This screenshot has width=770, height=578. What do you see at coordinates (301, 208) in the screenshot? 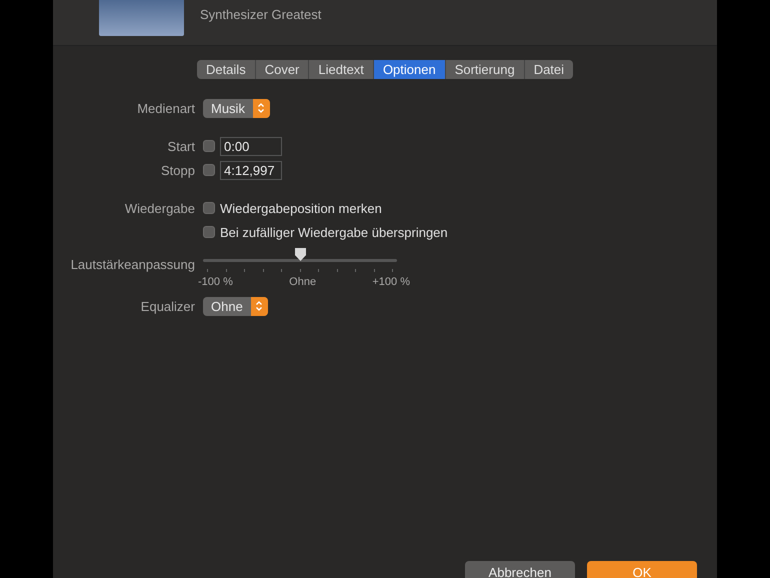
I see `checkbox-label: Wiedergabeposition merken` at bounding box center [301, 208].